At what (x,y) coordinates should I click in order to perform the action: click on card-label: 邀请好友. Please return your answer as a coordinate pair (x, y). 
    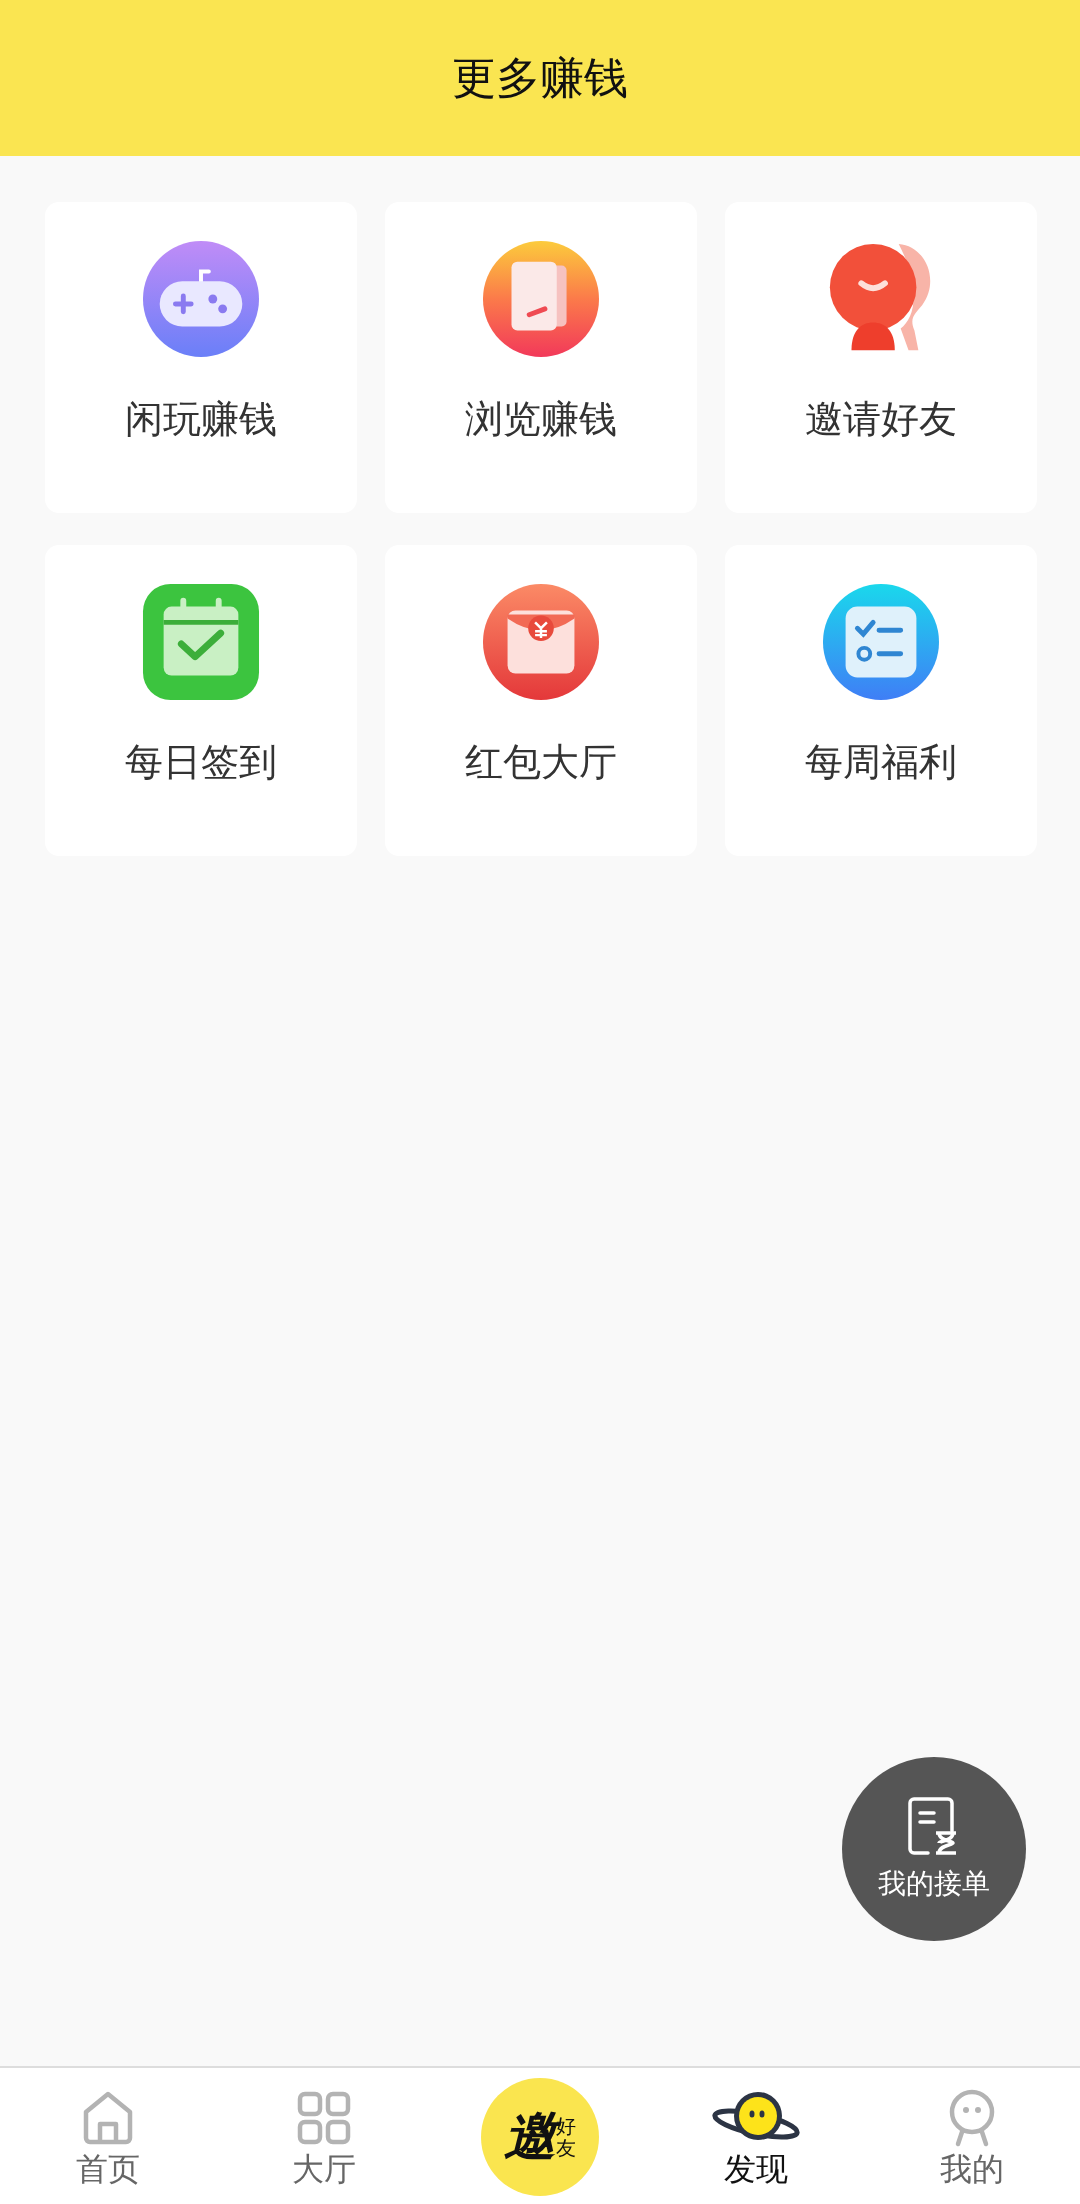
    Looking at the image, I should click on (881, 419).